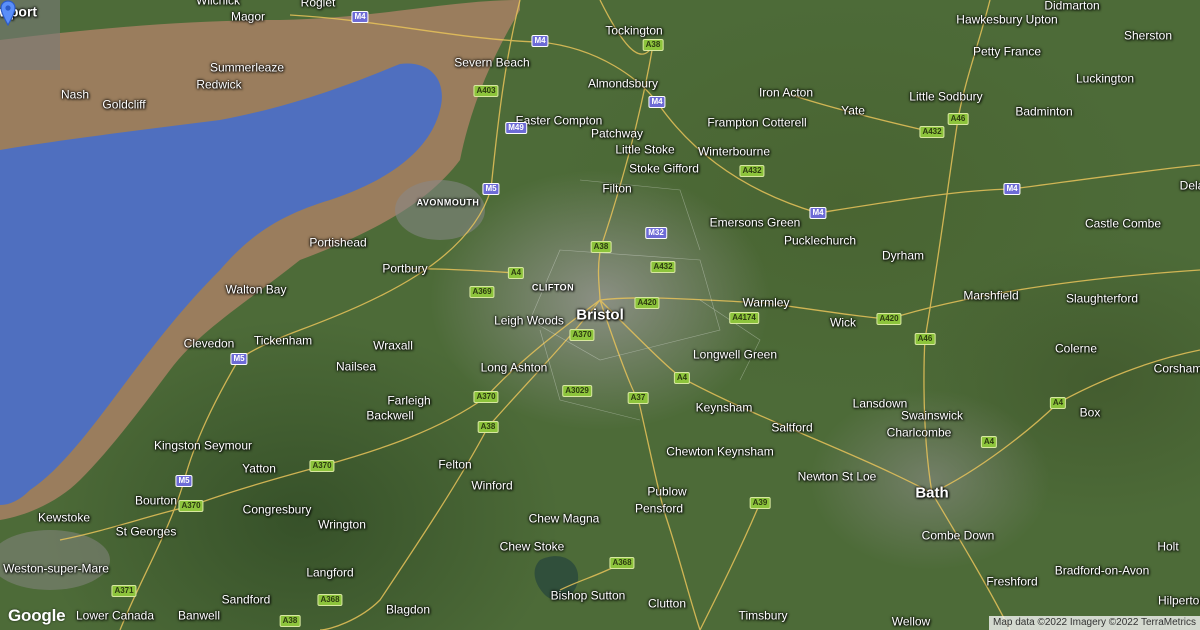  Describe the element at coordinates (1105, 78) in the screenshot. I see `place-label: Luckington` at that location.